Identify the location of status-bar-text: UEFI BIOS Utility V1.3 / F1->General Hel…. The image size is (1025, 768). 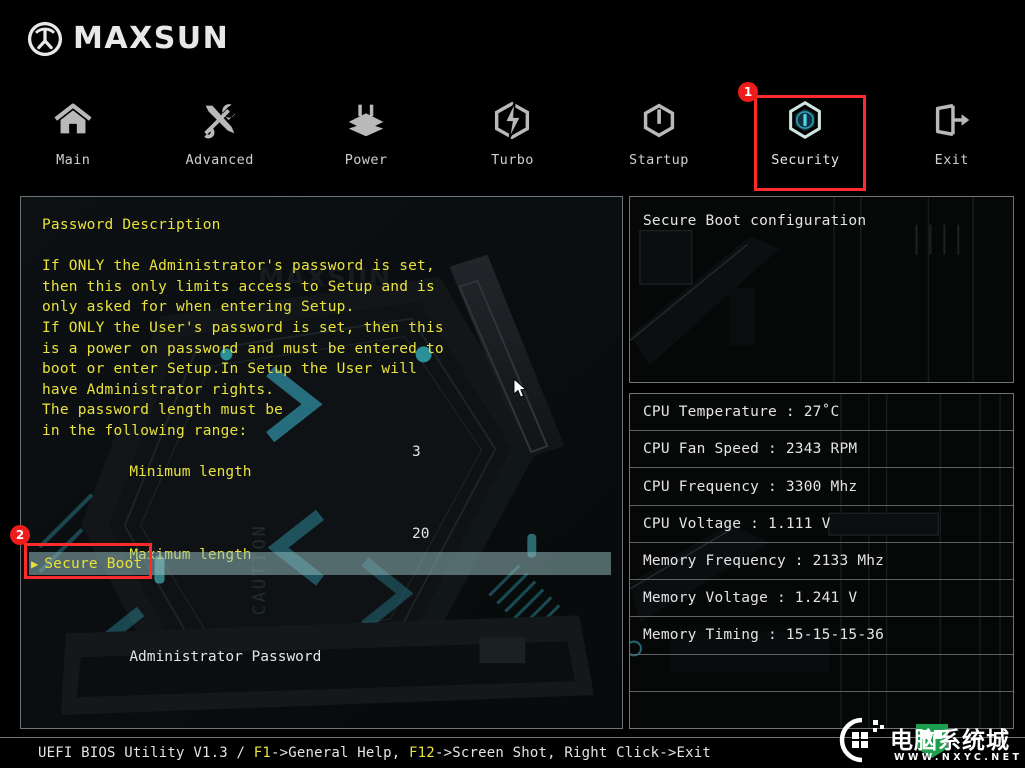
(374, 753).